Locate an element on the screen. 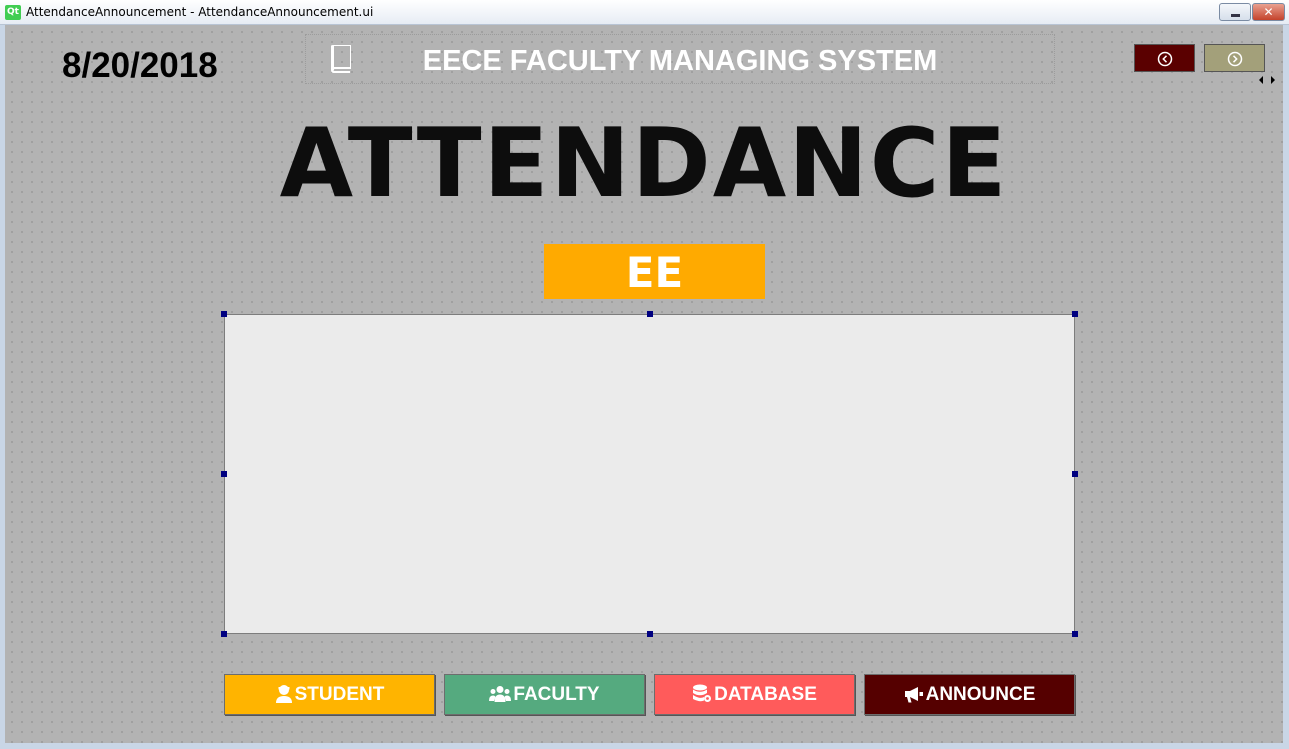 This screenshot has height=749, width=1289. student-button: STUDENT is located at coordinates (329, 694).